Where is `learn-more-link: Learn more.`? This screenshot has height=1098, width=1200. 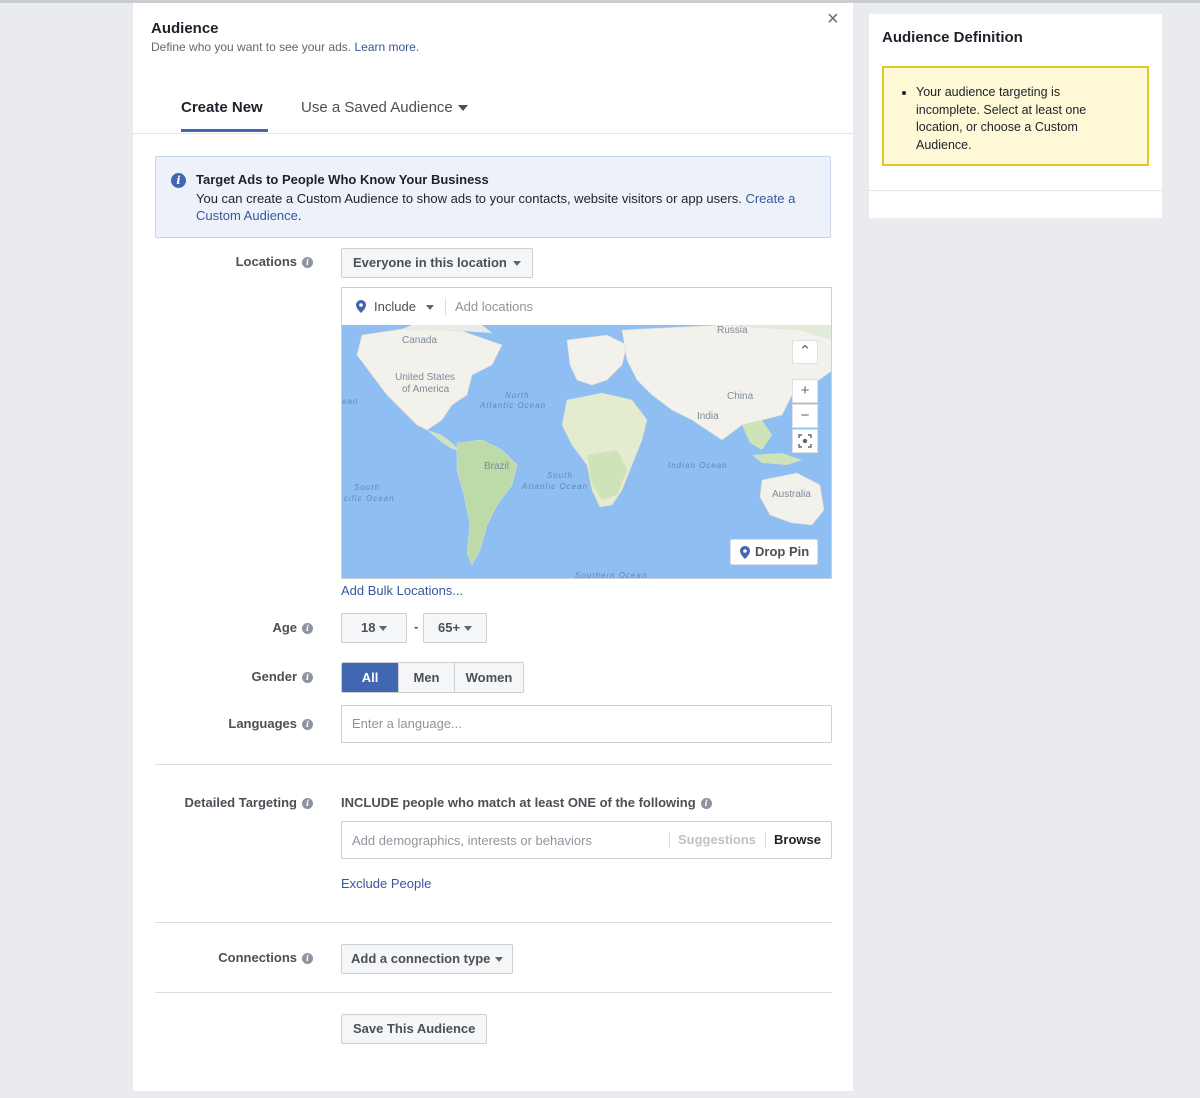
learn-more-link: Learn more. is located at coordinates (386, 47).